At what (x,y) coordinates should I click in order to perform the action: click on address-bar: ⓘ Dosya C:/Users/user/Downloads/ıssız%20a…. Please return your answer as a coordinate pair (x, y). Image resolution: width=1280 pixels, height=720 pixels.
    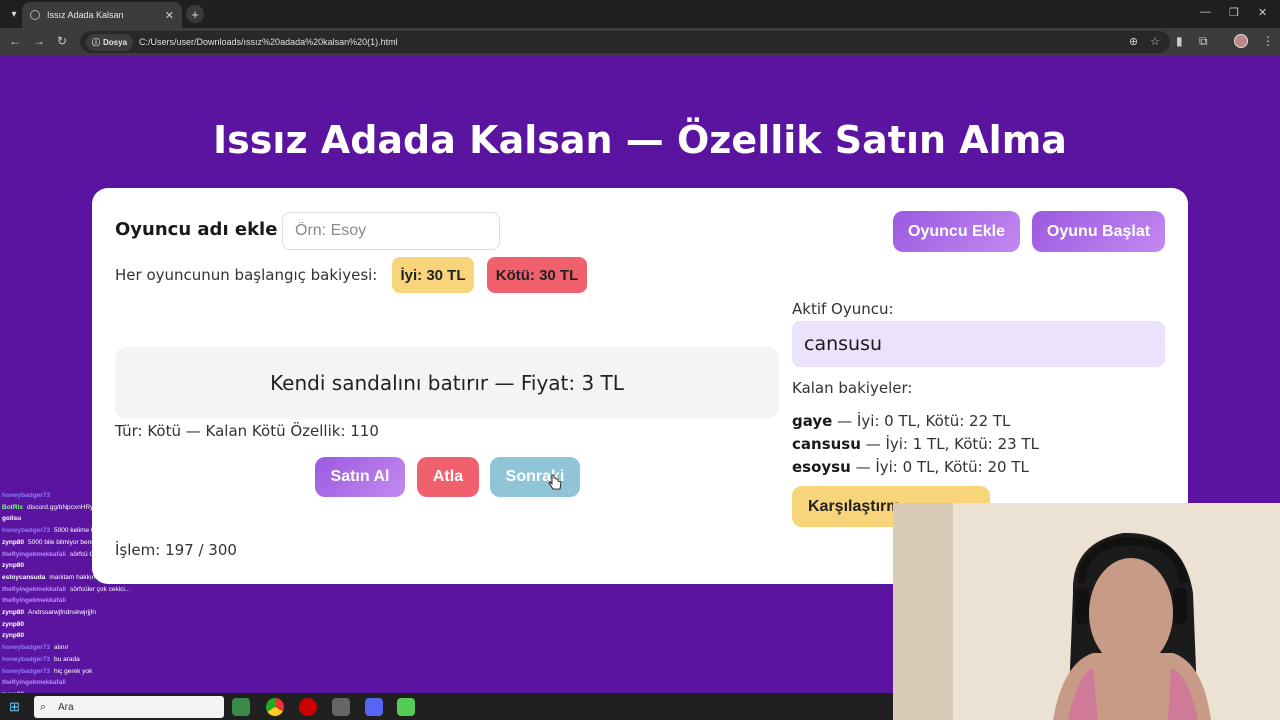
    Looking at the image, I should click on (625, 42).